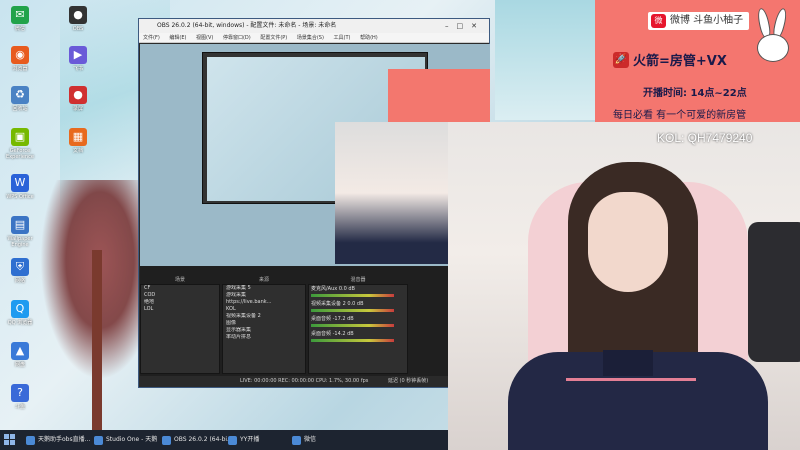 This screenshot has width=800, height=450. What do you see at coordinates (20, 225) in the screenshot?
I see `wallpaper-engine-icon: ▤` at bounding box center [20, 225].